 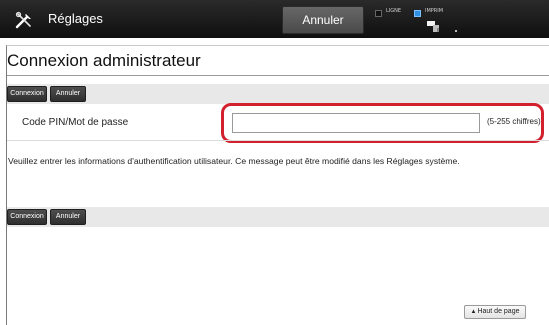 I want to click on up-arrow-icon: ▲, so click(x=473, y=312).